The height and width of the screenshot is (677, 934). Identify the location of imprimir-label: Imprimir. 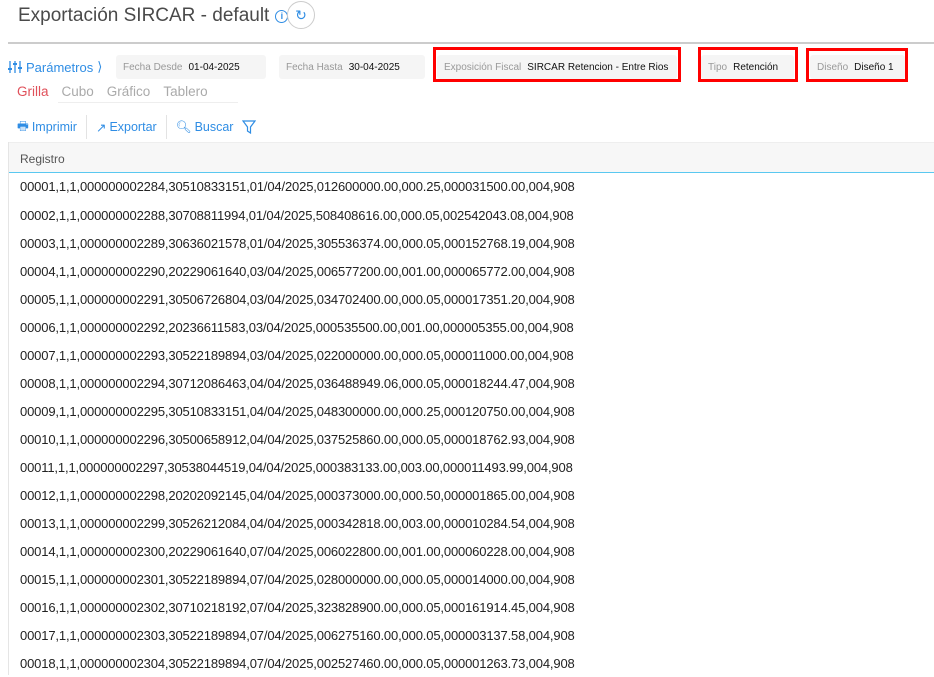
(54, 127).